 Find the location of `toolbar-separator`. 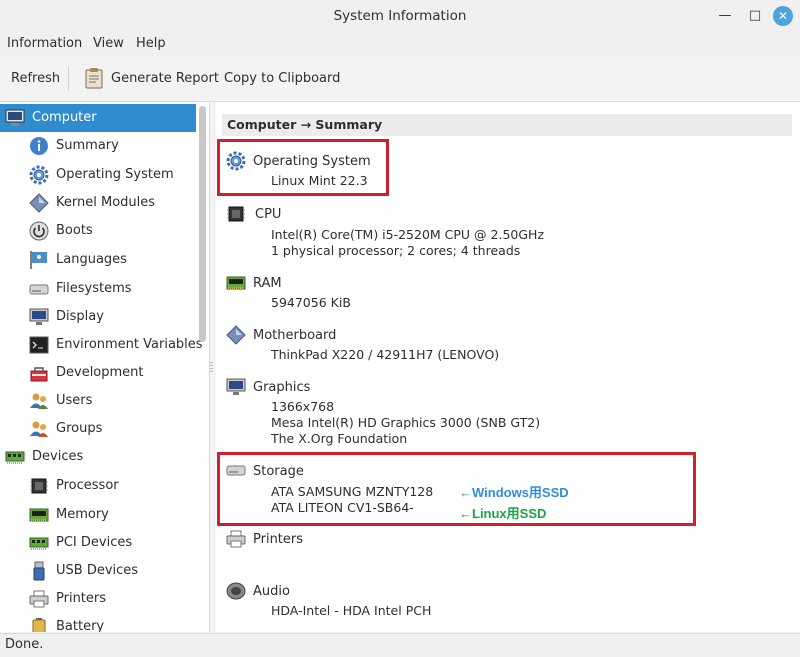

toolbar-separator is located at coordinates (68, 79).